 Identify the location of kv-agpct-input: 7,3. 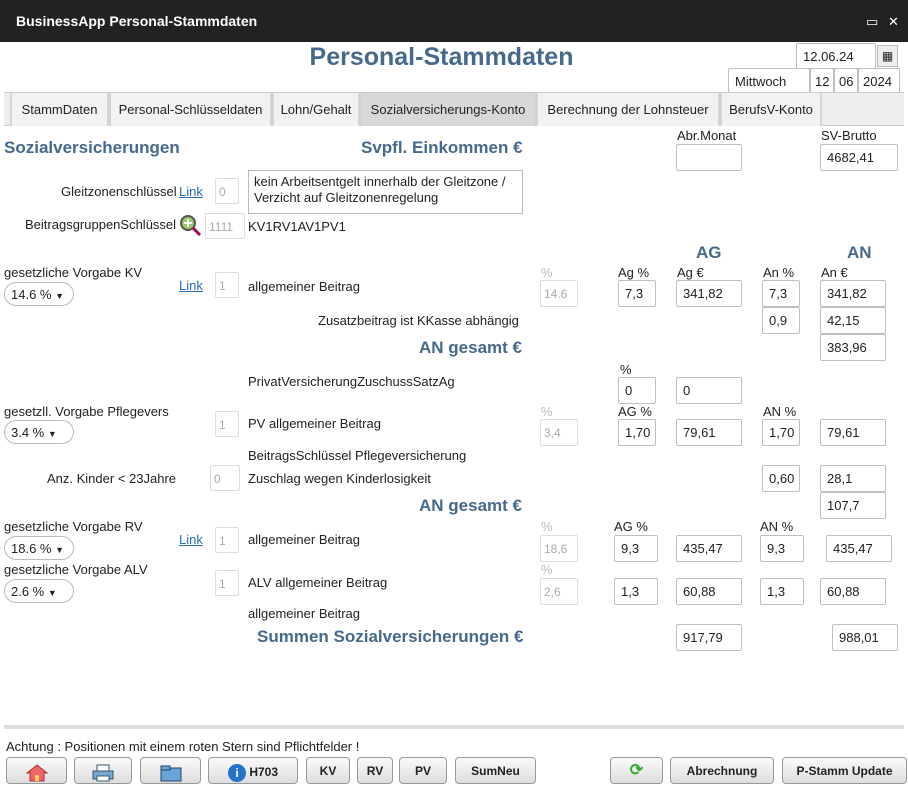
(637, 293).